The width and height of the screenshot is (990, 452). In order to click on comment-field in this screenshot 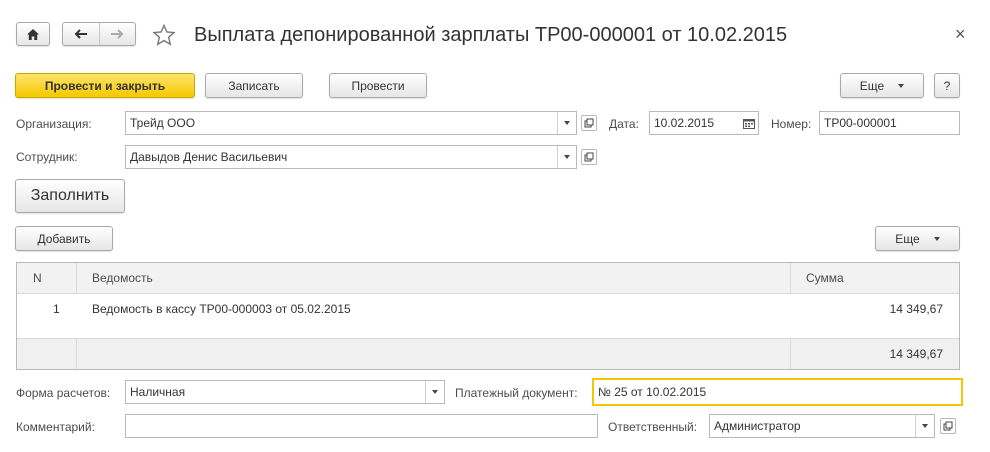, I will do `click(361, 426)`.